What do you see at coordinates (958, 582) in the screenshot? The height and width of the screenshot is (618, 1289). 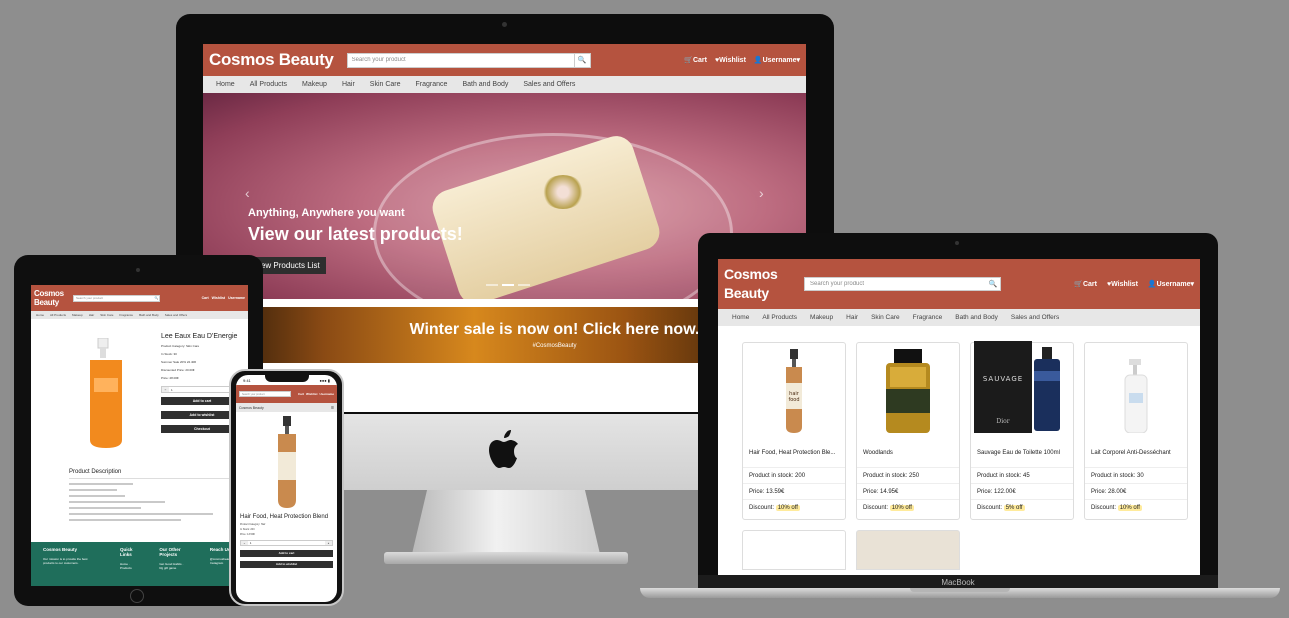 I see `macbook-label: MacBook` at bounding box center [958, 582].